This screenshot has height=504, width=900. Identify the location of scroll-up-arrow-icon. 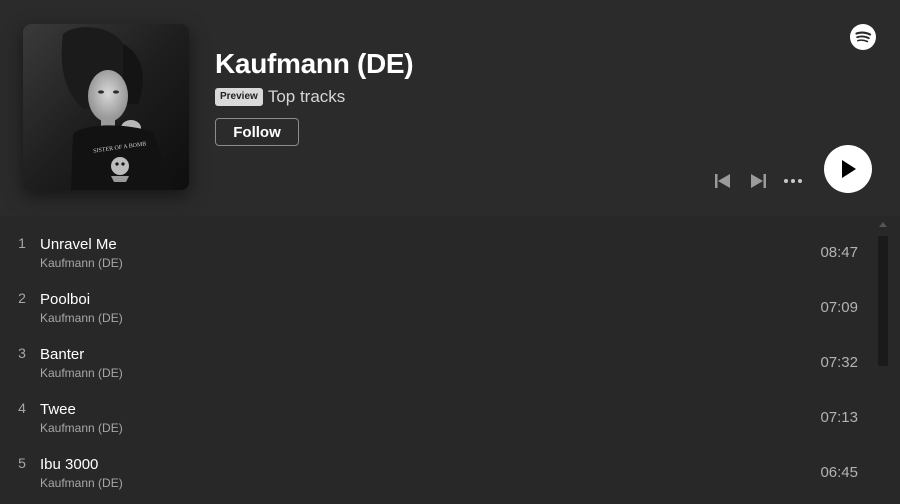
(883, 224).